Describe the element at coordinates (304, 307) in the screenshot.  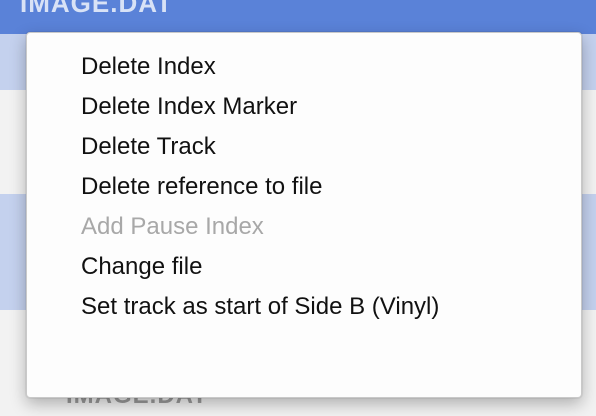
I see `menu-item-set-side-b: Set track as start of Side B (Vinyl)` at that location.